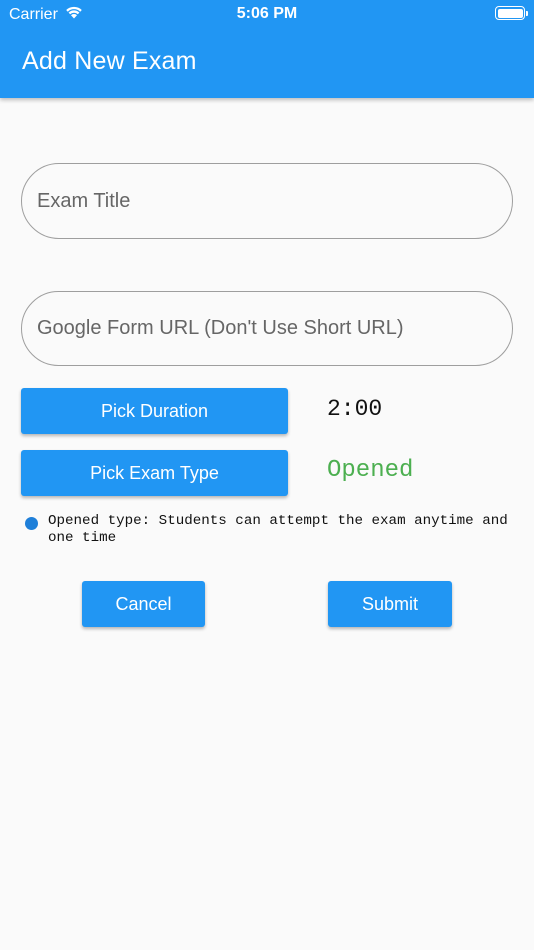  Describe the element at coordinates (511, 13) in the screenshot. I see `battery-icon` at that location.